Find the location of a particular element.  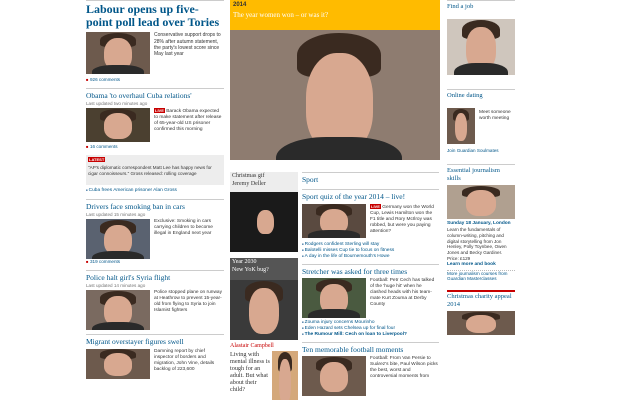

year-photo is located at coordinates (264, 310).